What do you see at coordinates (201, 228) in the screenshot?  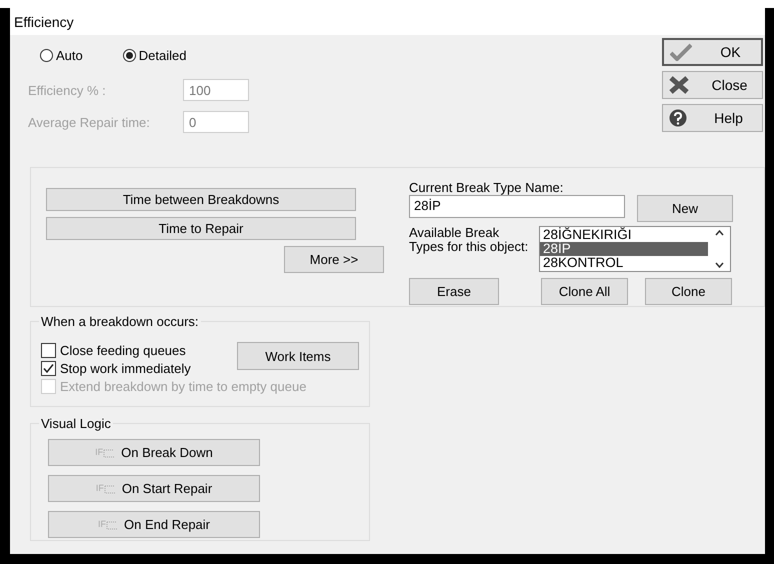 I see `settings-button: Time to Repair` at bounding box center [201, 228].